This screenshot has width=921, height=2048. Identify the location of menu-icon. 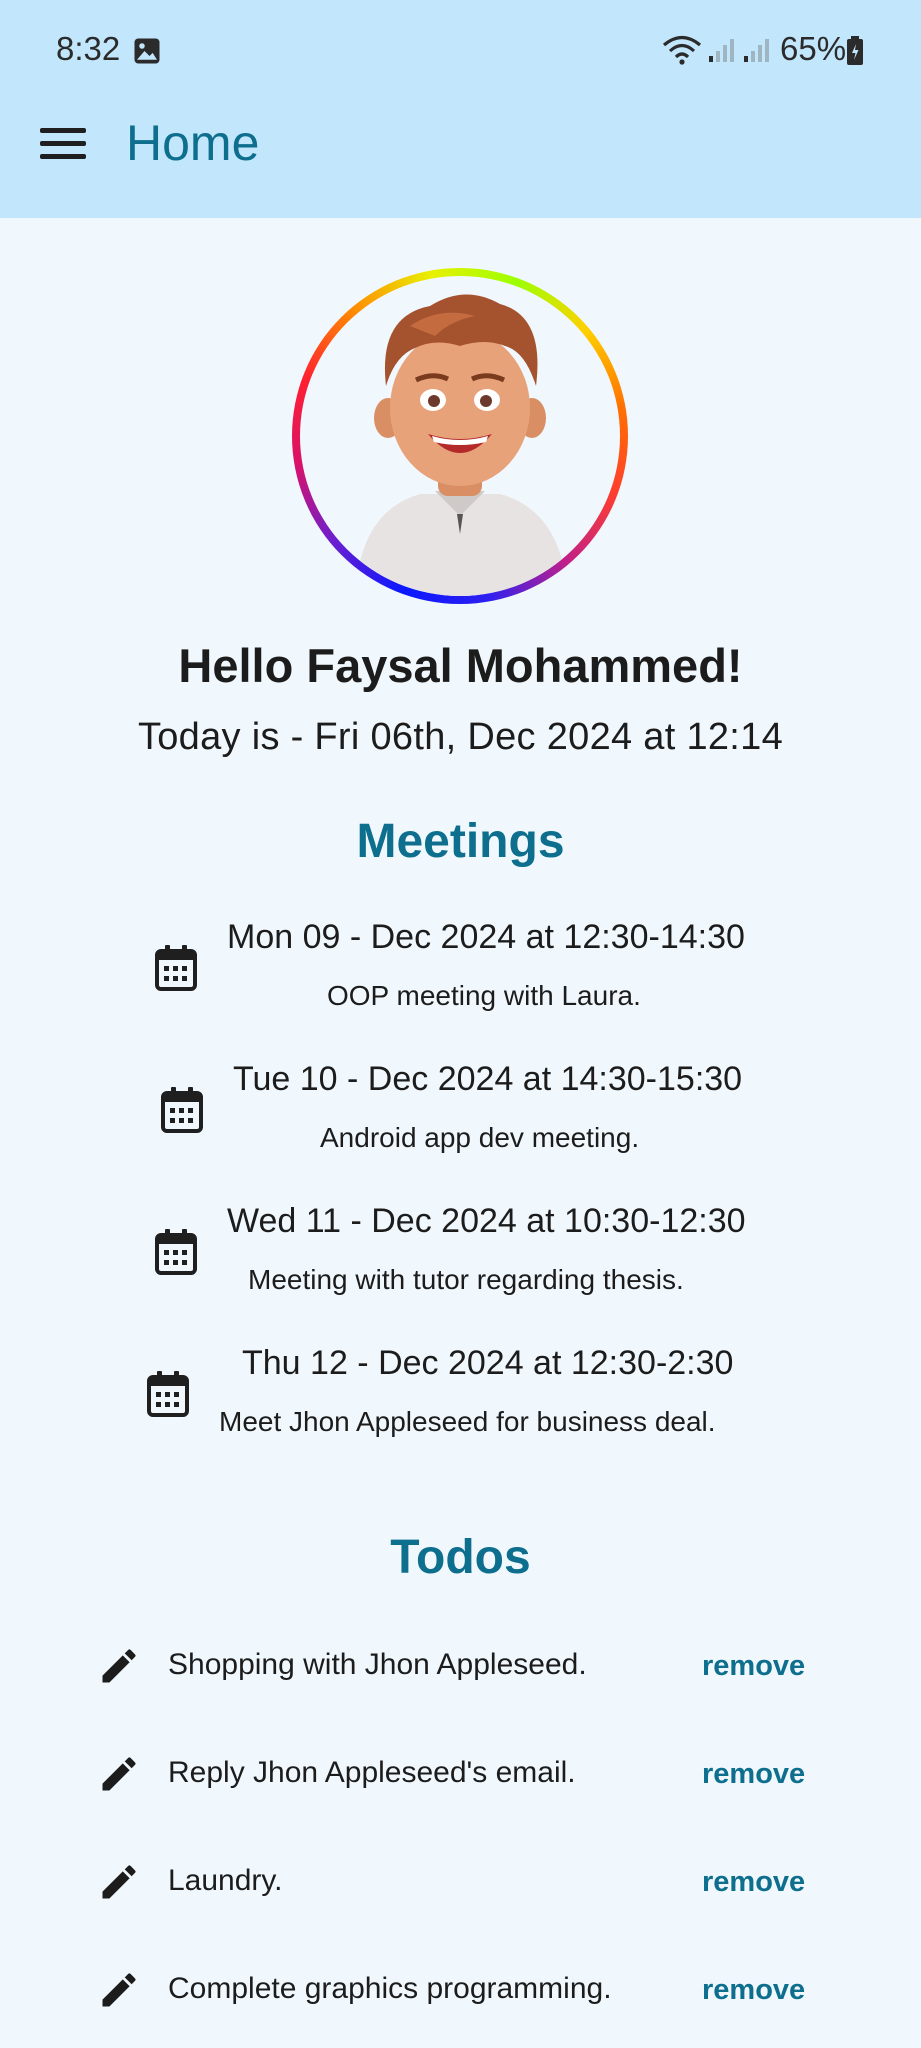
(63, 146).